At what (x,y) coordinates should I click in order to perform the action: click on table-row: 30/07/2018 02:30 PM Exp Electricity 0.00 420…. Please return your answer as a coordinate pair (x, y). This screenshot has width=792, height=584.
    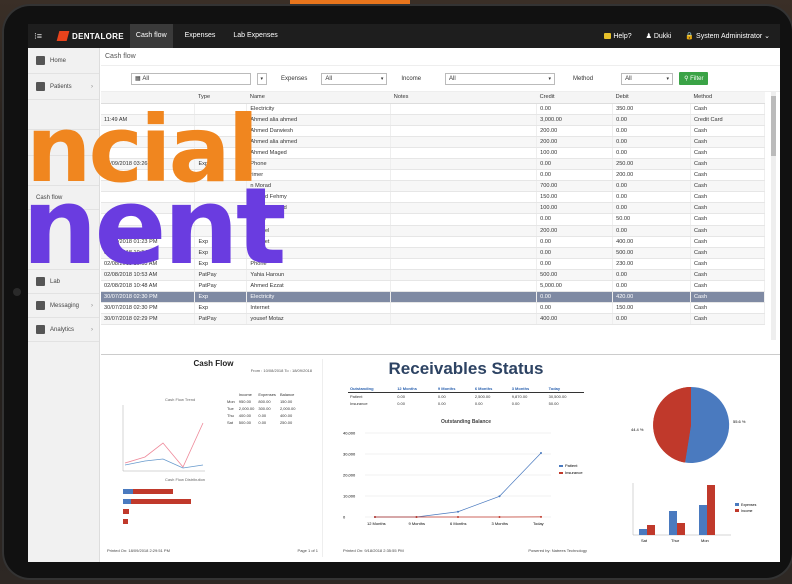
    Looking at the image, I should click on (433, 297).